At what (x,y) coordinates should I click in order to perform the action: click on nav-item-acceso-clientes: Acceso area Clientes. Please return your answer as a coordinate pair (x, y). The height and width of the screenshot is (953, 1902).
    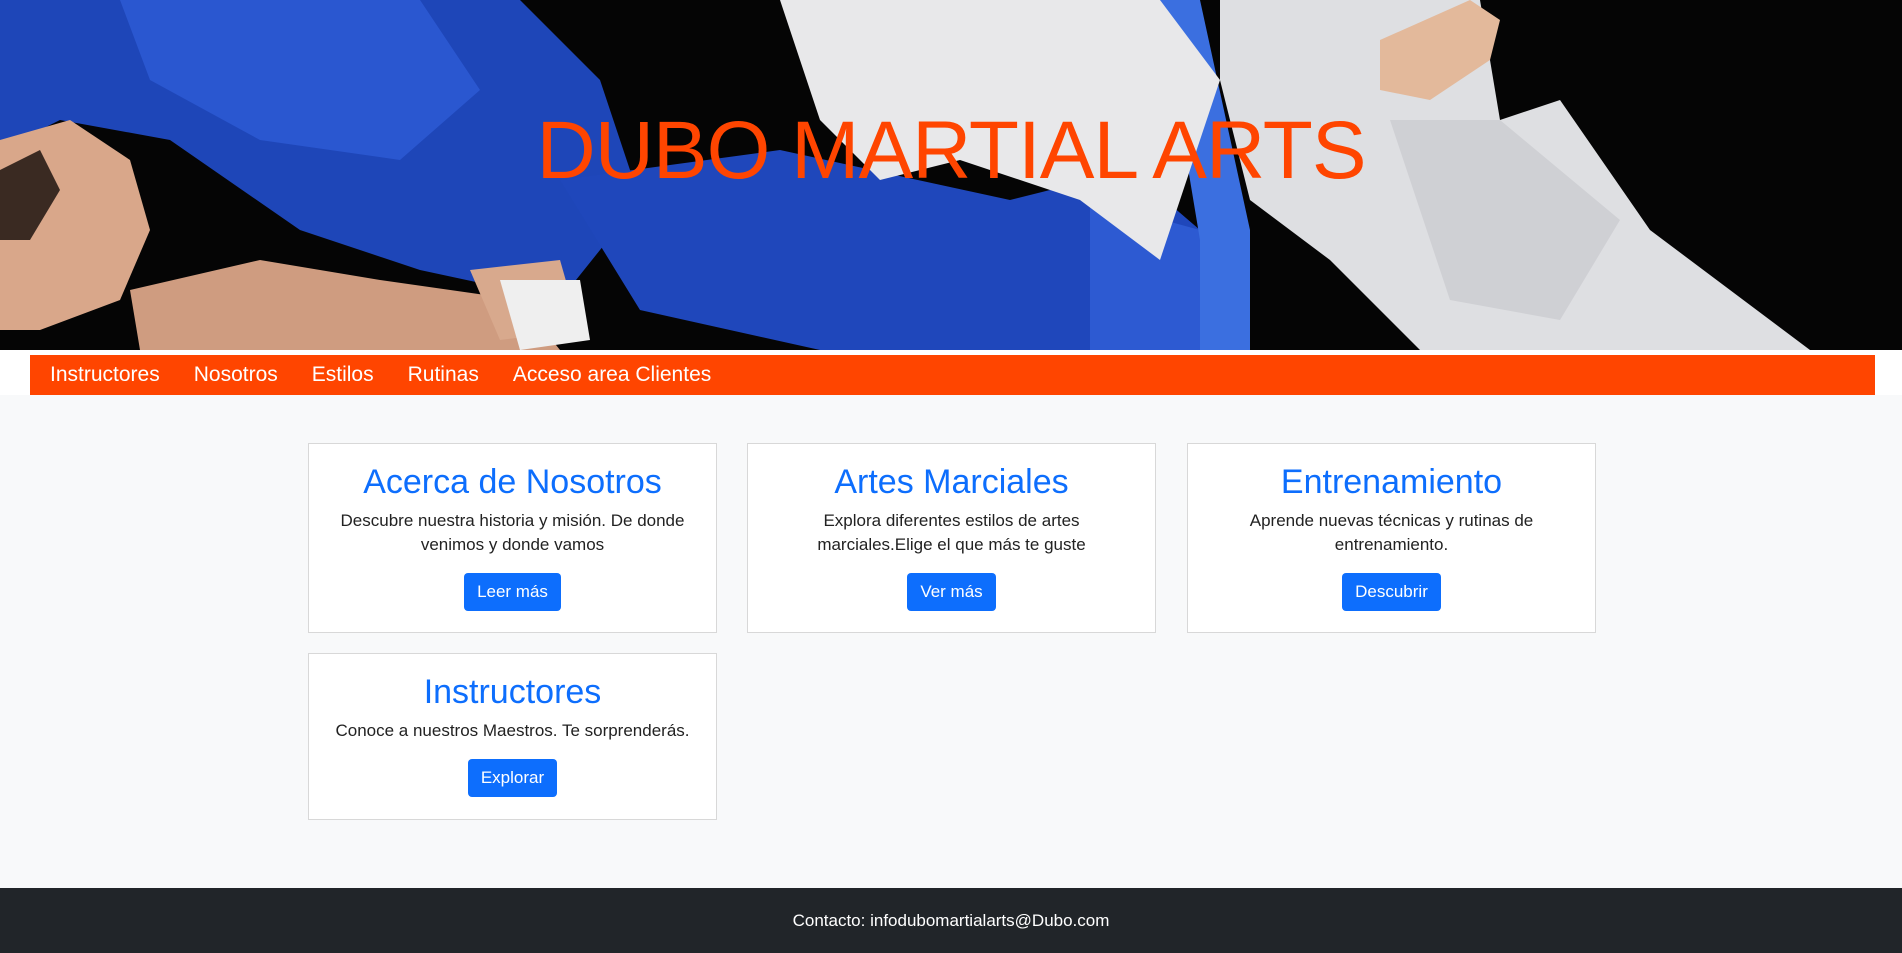
    Looking at the image, I should click on (612, 375).